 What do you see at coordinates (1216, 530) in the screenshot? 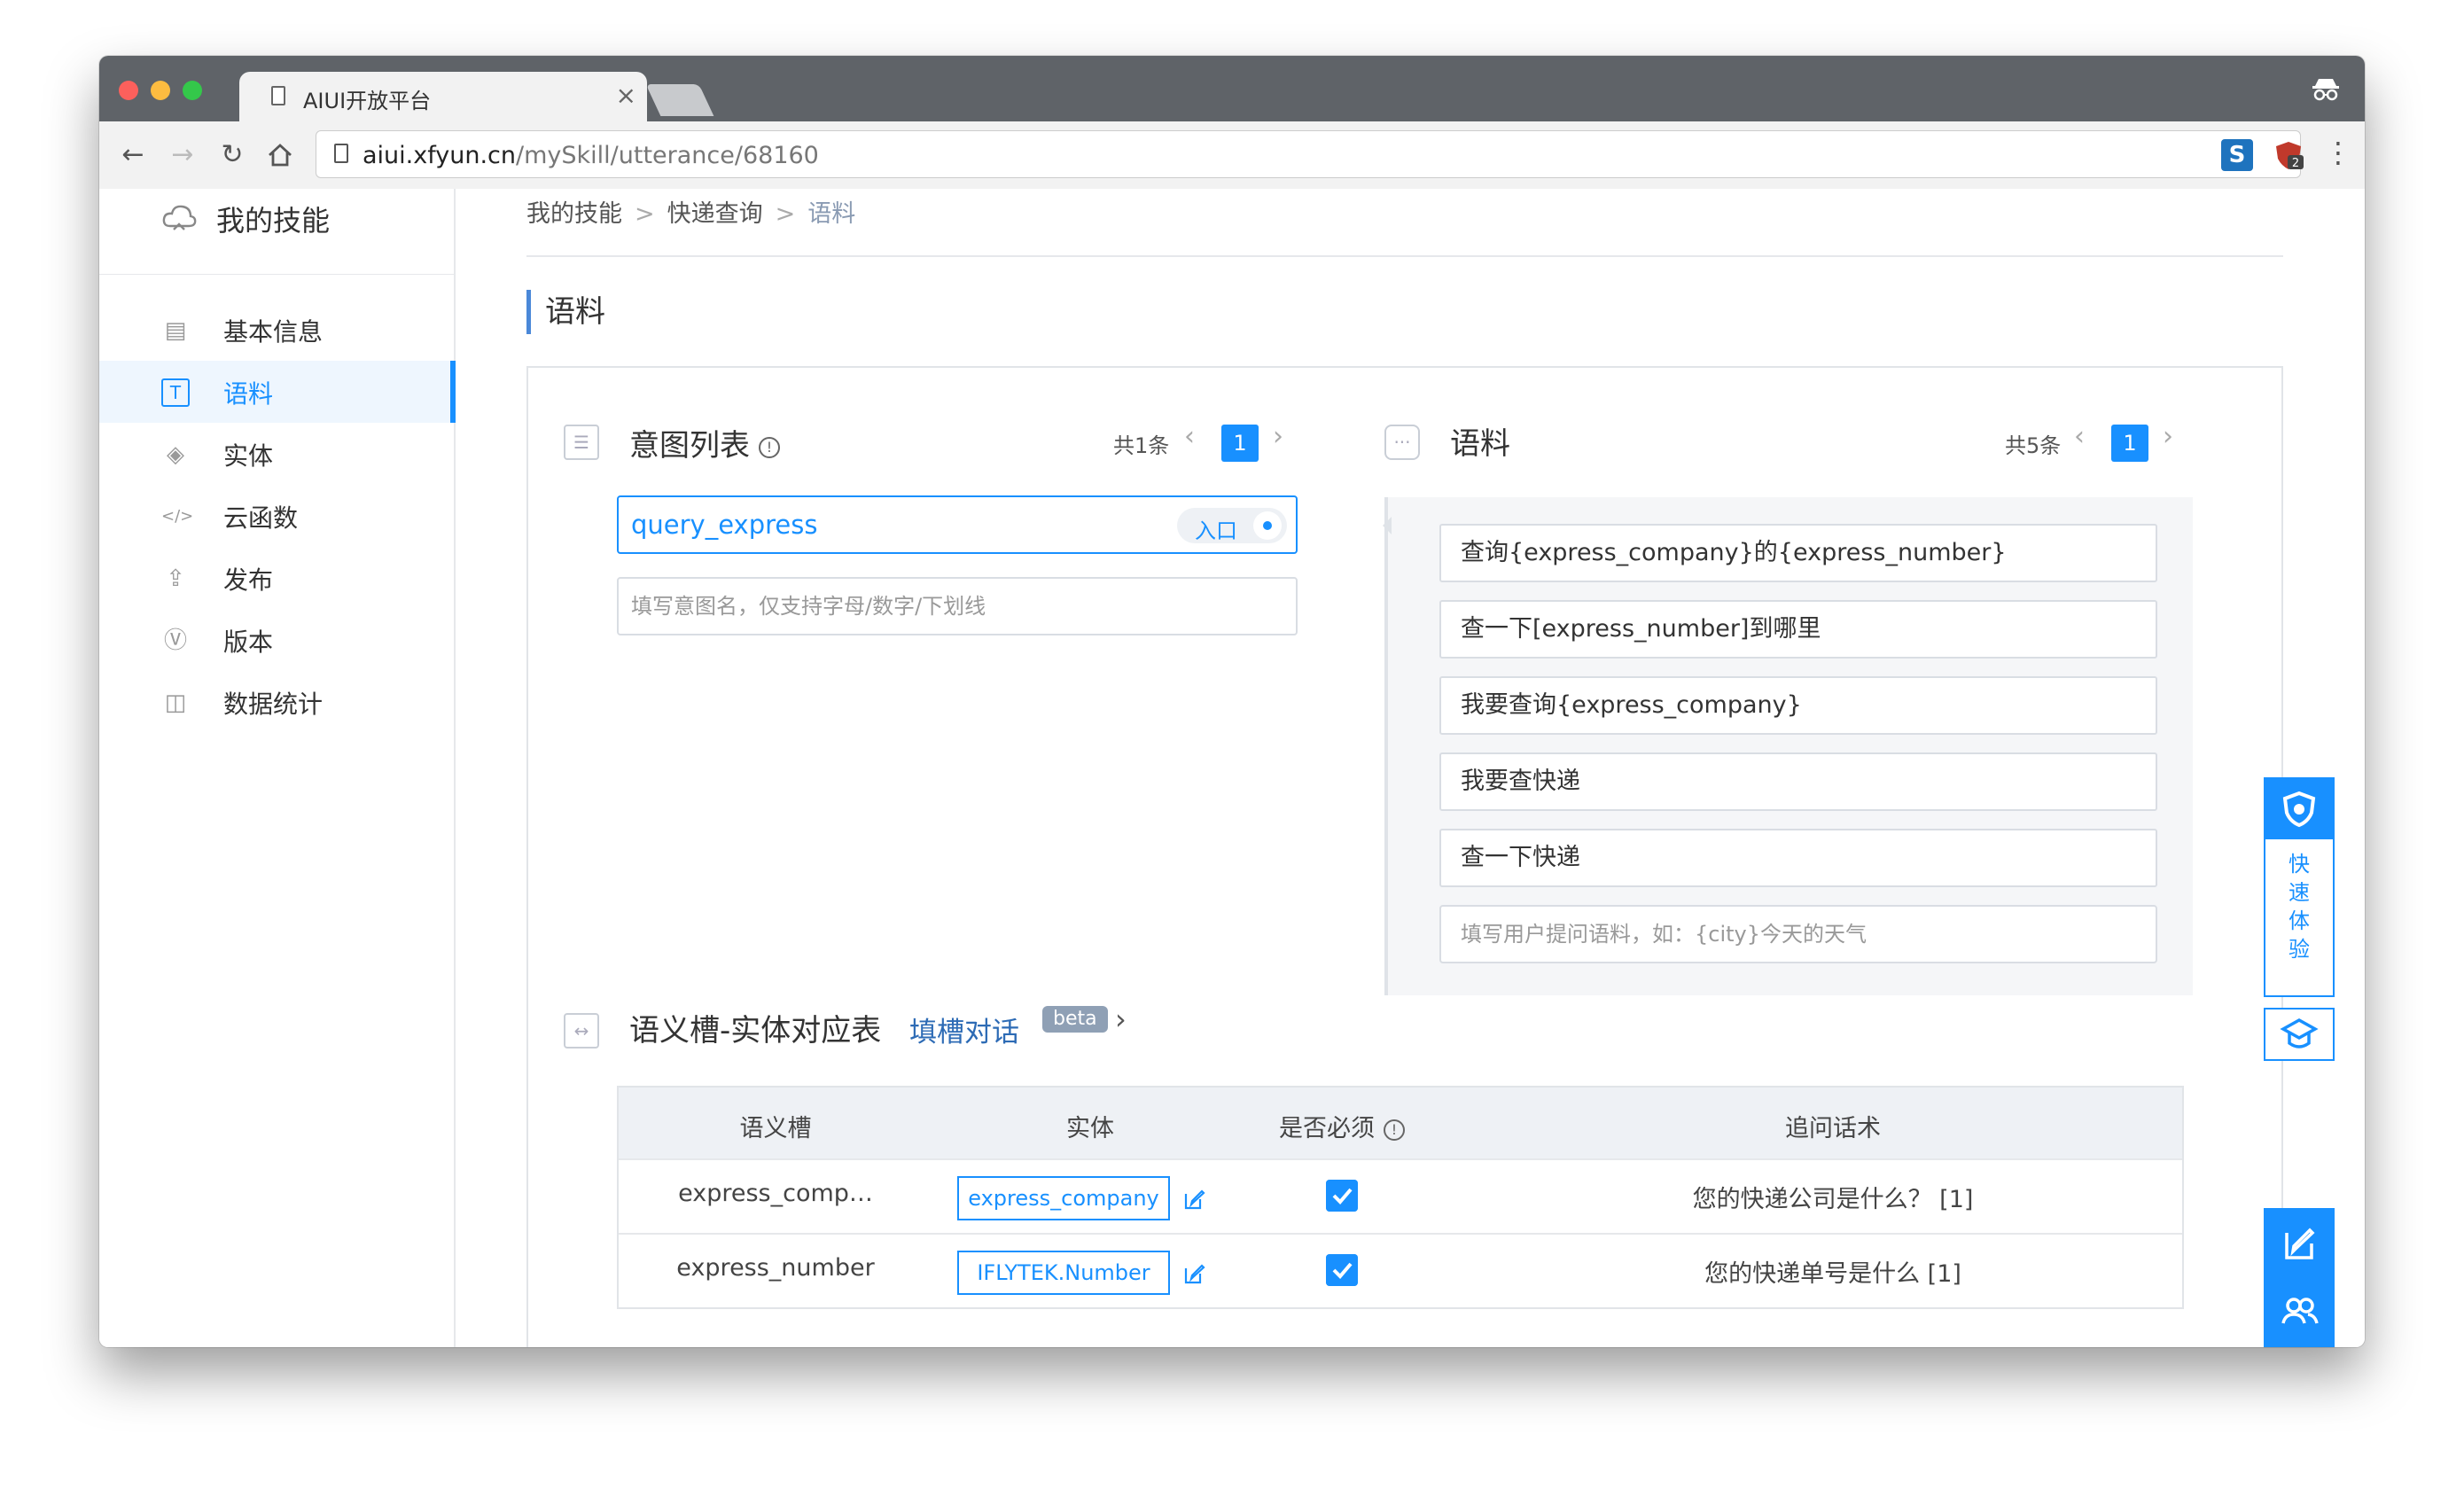
I see `entry-label: 入口` at bounding box center [1216, 530].